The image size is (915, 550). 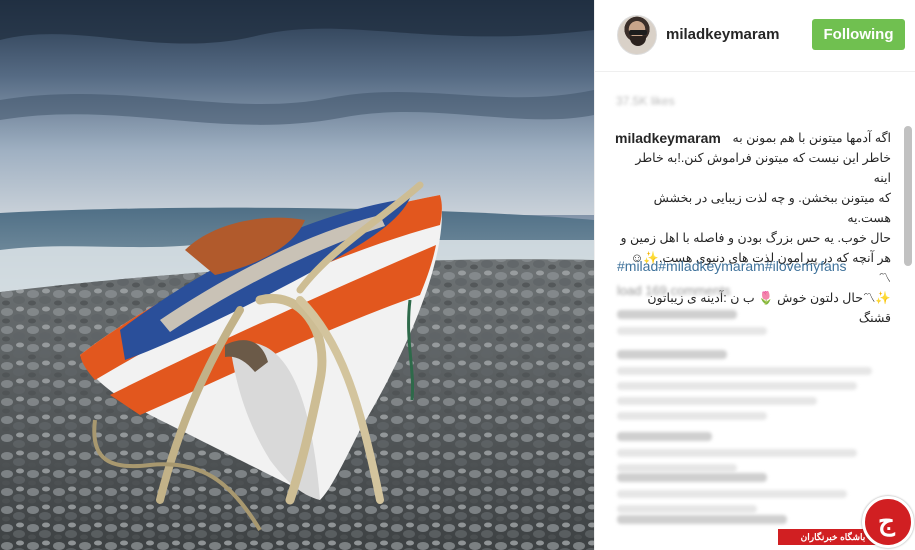 What do you see at coordinates (888, 522) in the screenshot?
I see `news-agency-logo-icon: ج` at bounding box center [888, 522].